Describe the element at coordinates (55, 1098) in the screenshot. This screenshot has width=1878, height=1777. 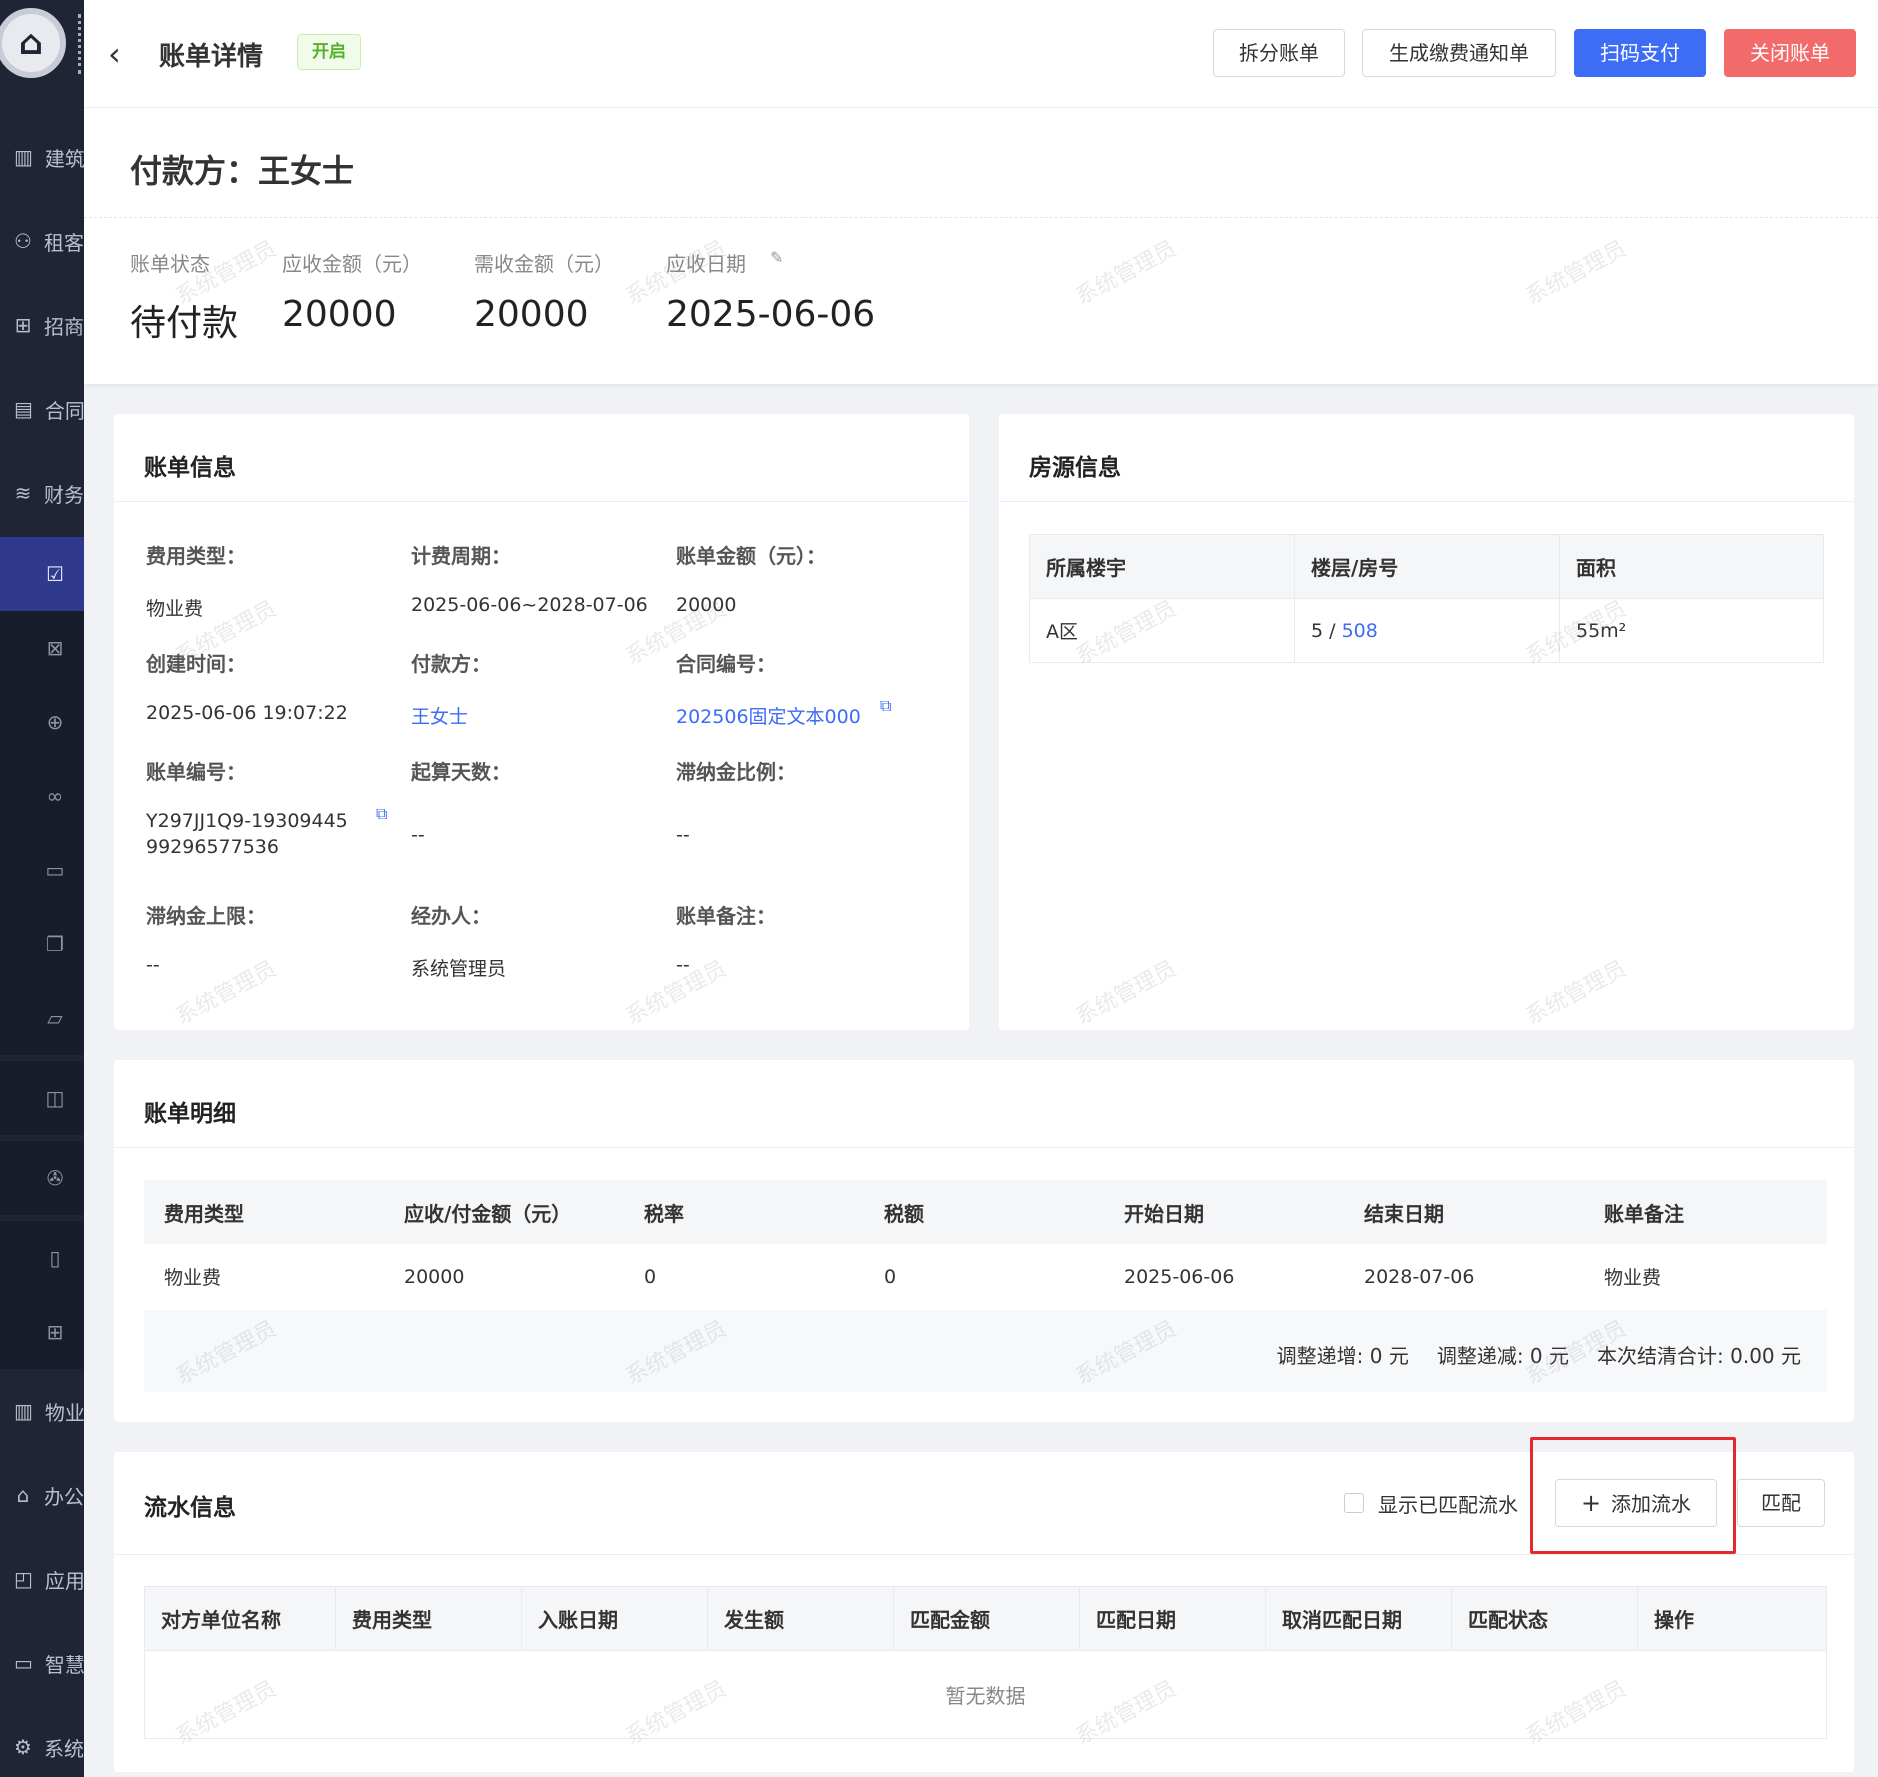
I see `camera-icon: ◫` at that location.